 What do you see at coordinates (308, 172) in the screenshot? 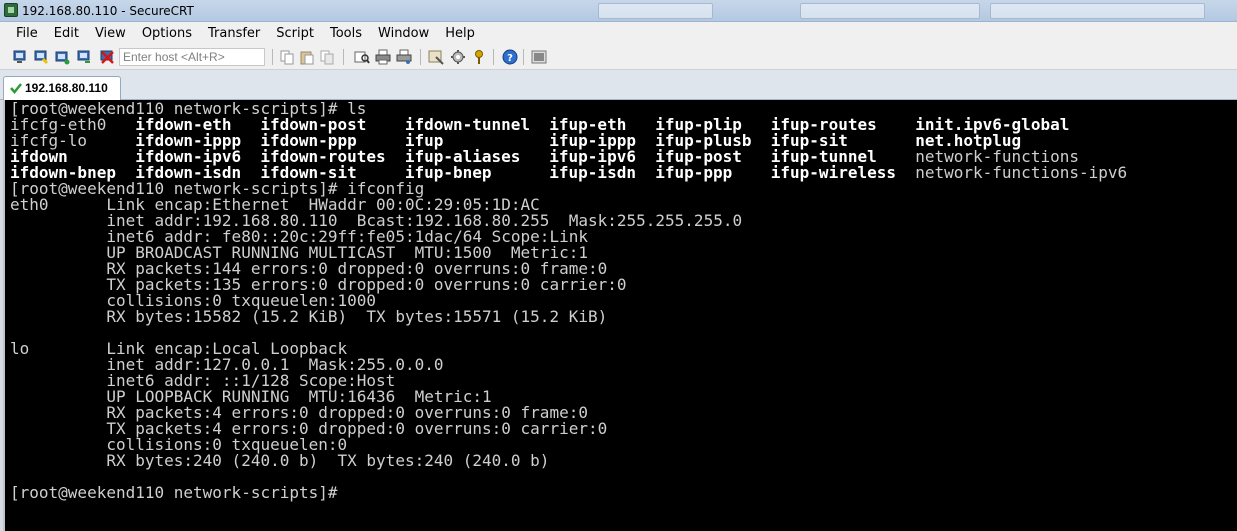
I see `ls-file-name: ifdown-sit` at bounding box center [308, 172].